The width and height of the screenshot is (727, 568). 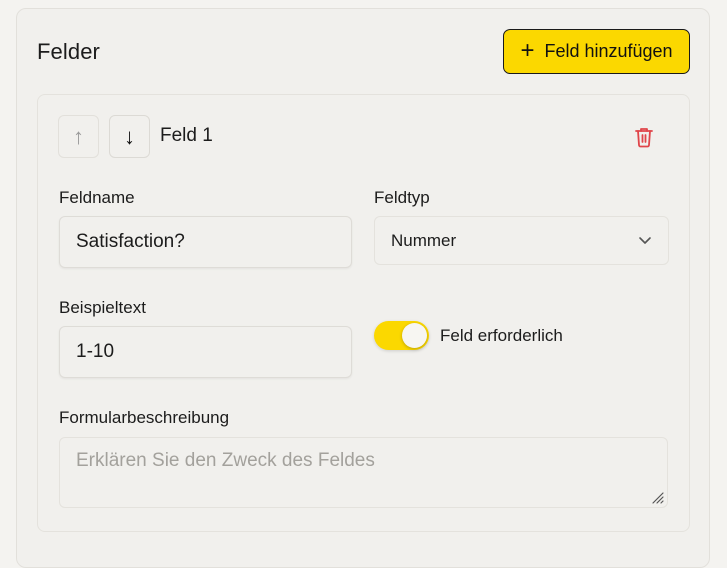 I want to click on move-up-button: ↑, so click(x=78, y=136).